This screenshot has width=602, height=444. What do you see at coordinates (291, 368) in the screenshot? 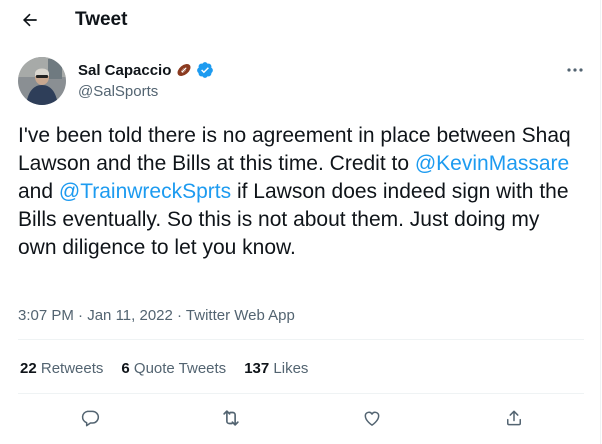
I see `likes-label: Likes` at bounding box center [291, 368].